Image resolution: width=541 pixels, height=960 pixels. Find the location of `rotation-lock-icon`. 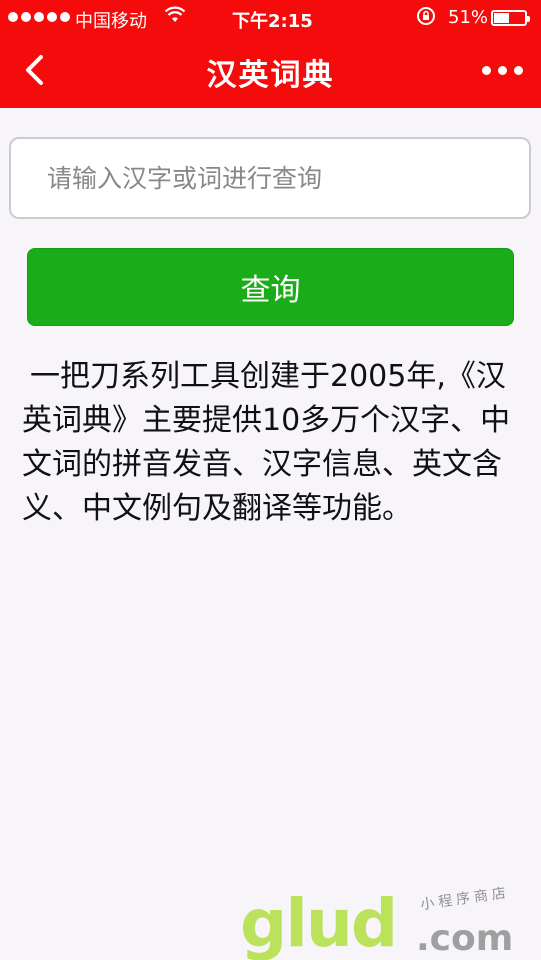

rotation-lock-icon is located at coordinates (426, 18).